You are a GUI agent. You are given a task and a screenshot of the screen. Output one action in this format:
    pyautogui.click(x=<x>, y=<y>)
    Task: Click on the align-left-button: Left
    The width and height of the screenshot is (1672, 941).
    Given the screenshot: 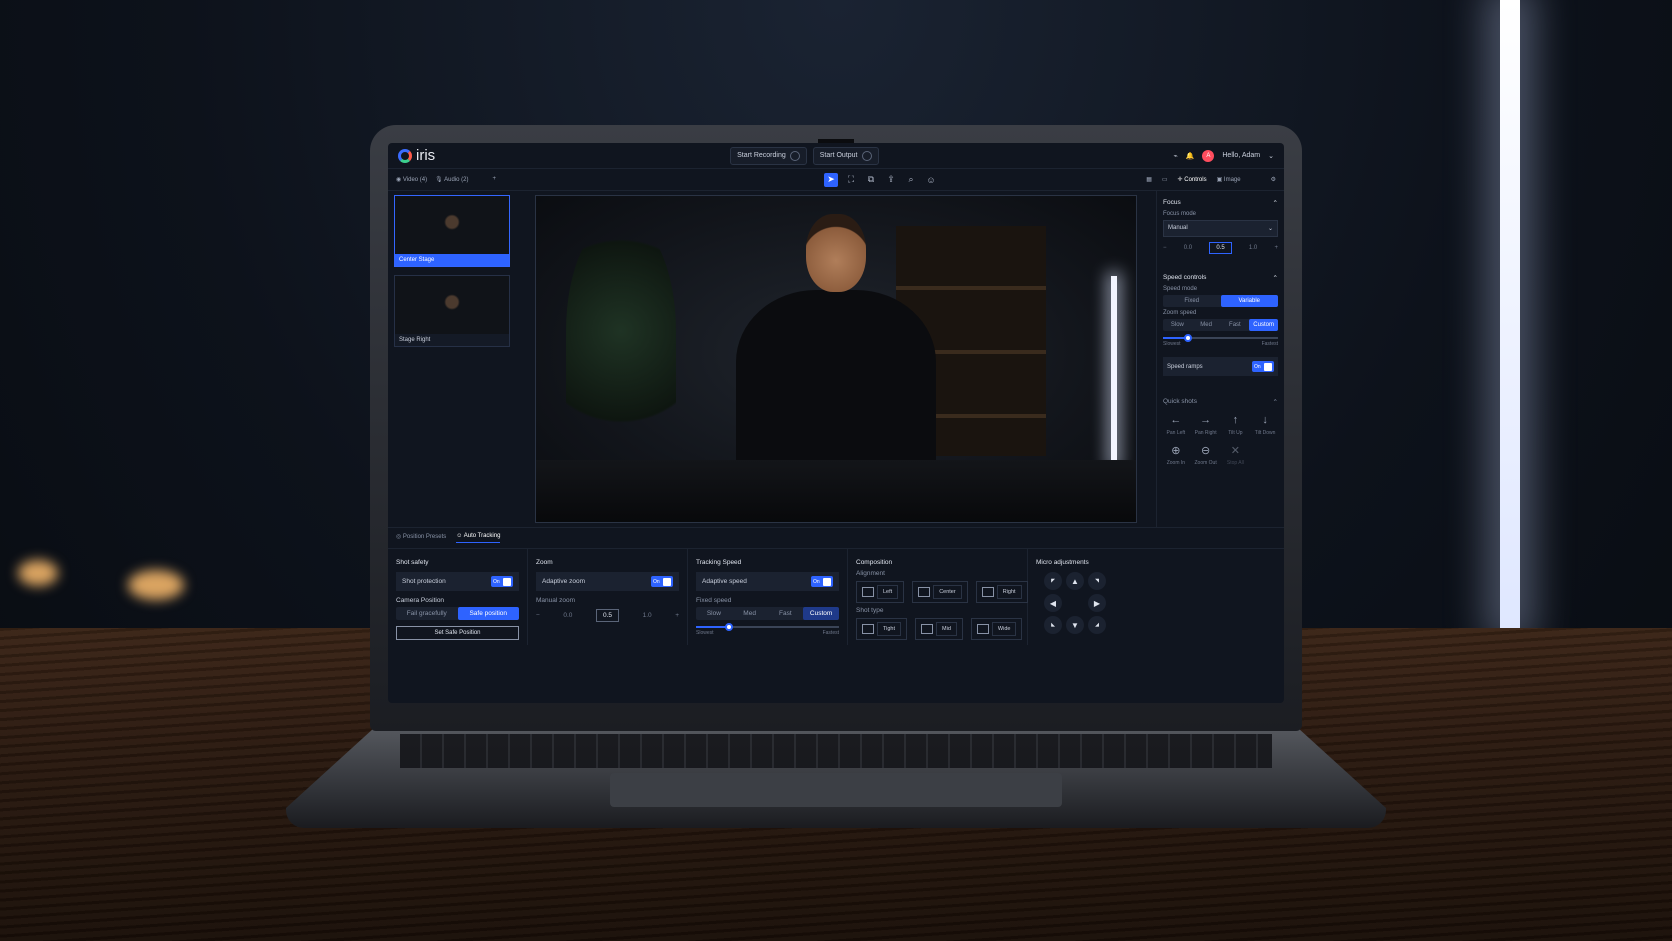 What is the action you would take?
    pyautogui.click(x=880, y=592)
    